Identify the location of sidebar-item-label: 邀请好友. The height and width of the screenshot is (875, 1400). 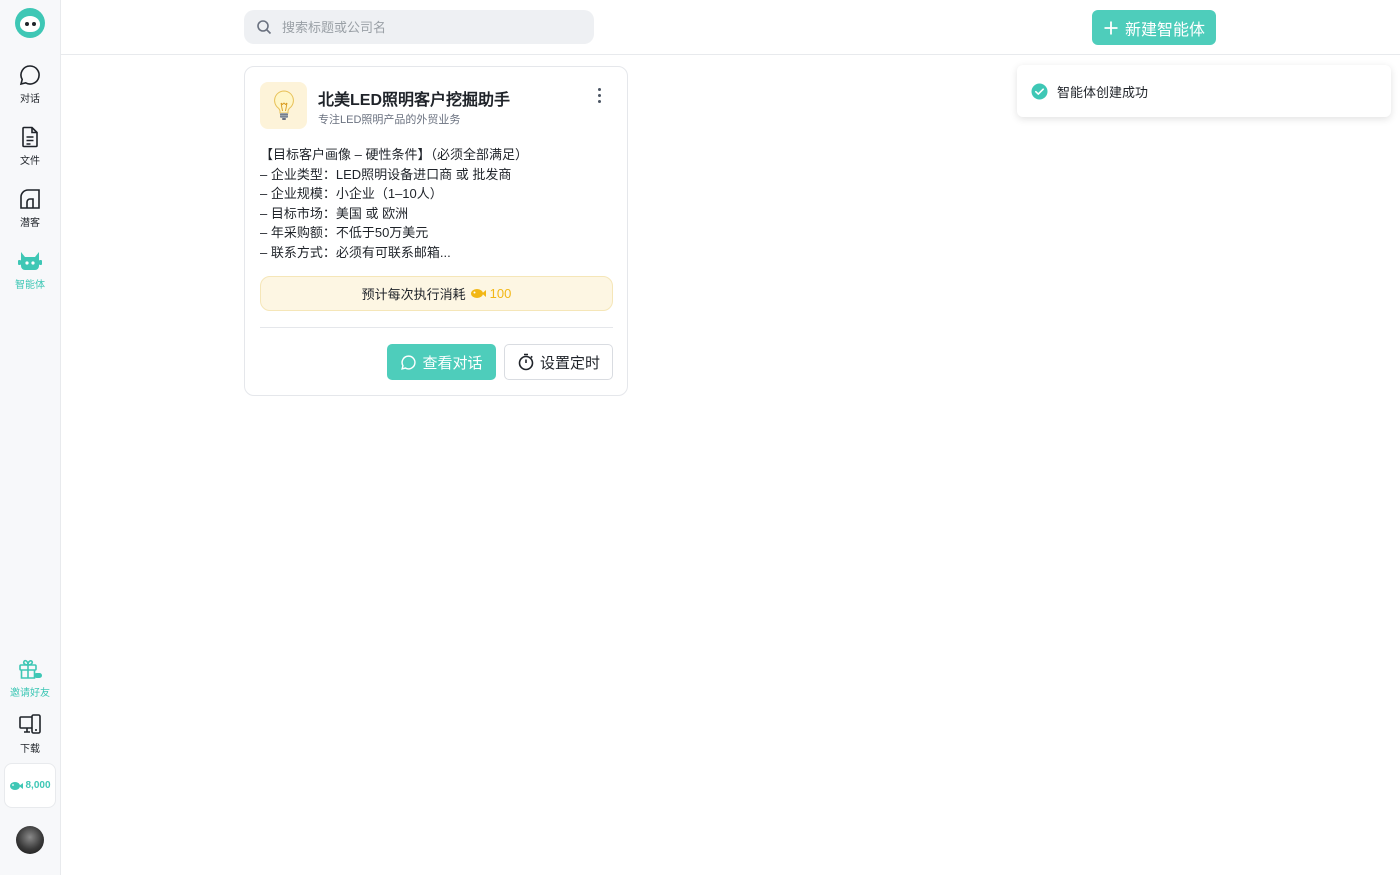
(30, 693).